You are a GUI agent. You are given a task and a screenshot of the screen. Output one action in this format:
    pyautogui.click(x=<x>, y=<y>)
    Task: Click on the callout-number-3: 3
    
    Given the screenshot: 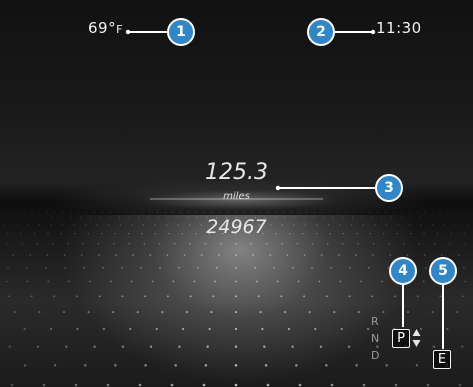 What is the action you would take?
    pyautogui.click(x=389, y=188)
    